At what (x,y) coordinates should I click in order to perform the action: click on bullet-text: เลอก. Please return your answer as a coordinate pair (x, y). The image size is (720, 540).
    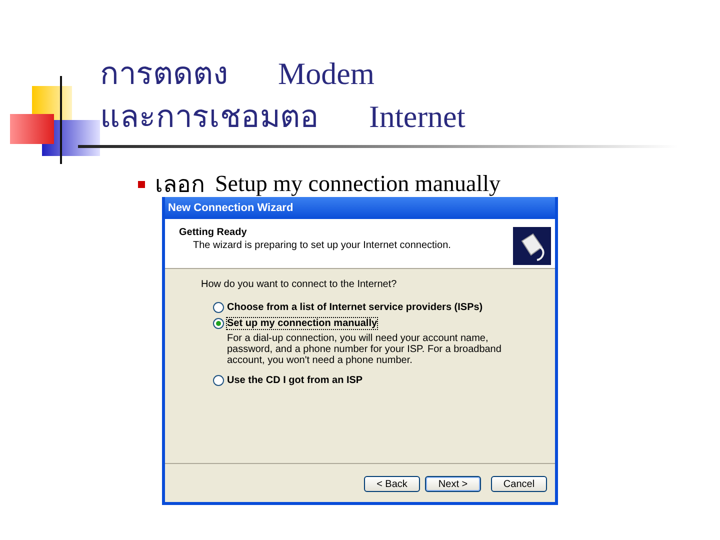
    Looking at the image, I should click on (180, 185).